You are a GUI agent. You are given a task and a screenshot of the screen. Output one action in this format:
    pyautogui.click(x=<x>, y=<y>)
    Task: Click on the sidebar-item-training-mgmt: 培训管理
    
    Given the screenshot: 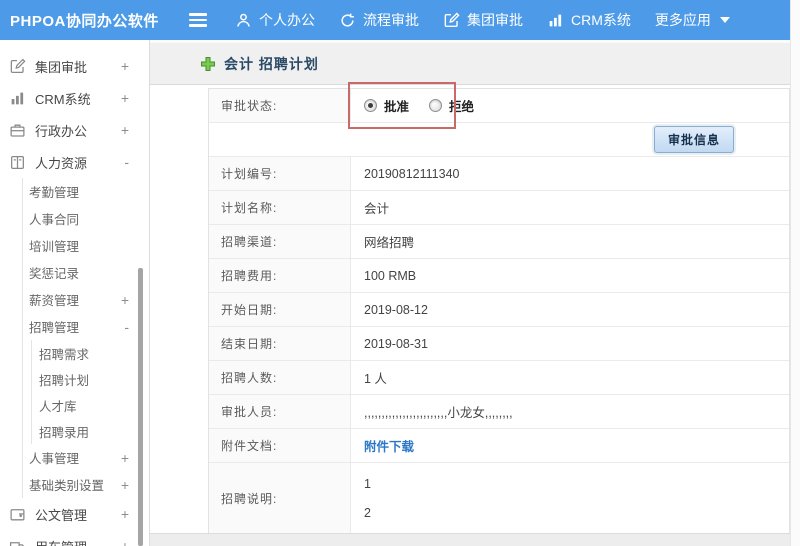 What is the action you would take?
    pyautogui.click(x=86, y=245)
    